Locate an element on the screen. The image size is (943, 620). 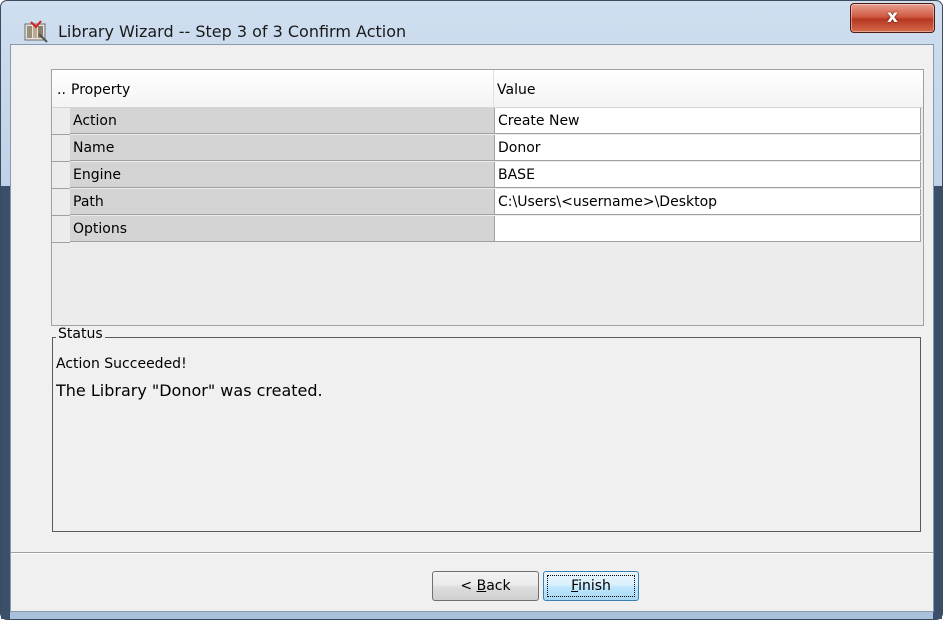
property-cell: Options is located at coordinates (282, 229).